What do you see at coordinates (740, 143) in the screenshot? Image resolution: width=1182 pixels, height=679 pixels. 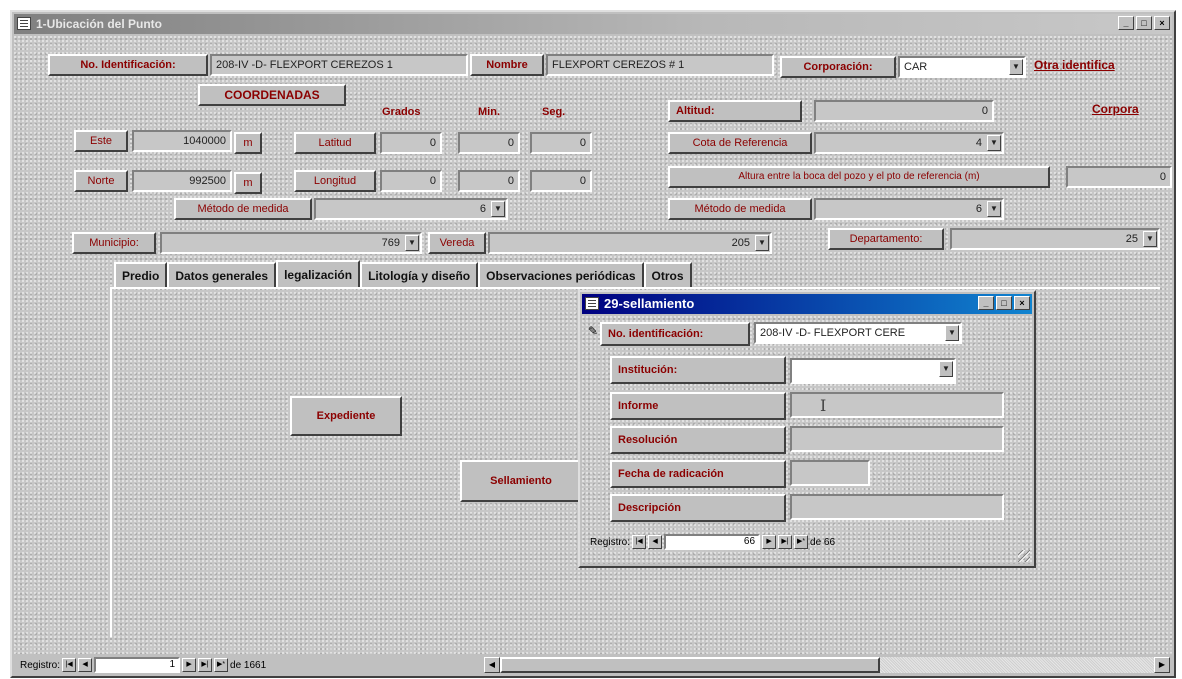 I see `cota-label: Cota de Referencia` at bounding box center [740, 143].